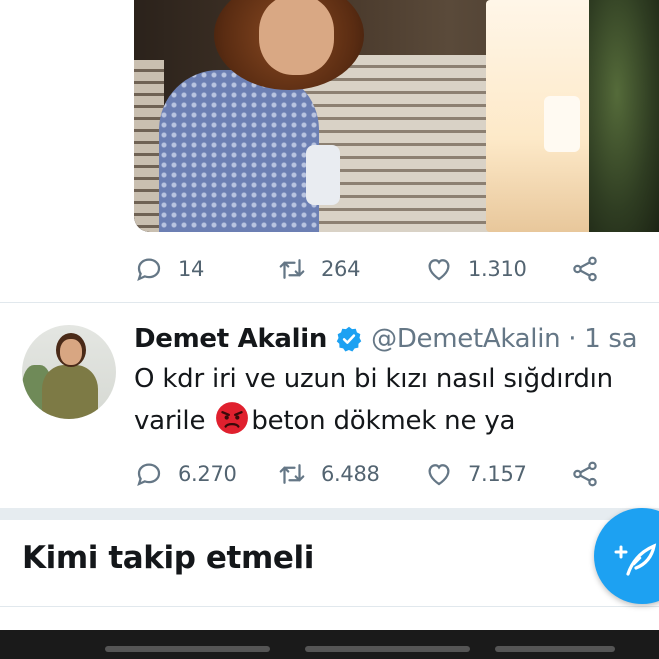 This screenshot has height=659, width=659. Describe the element at coordinates (191, 269) in the screenshot. I see `reply-count: 14` at that location.